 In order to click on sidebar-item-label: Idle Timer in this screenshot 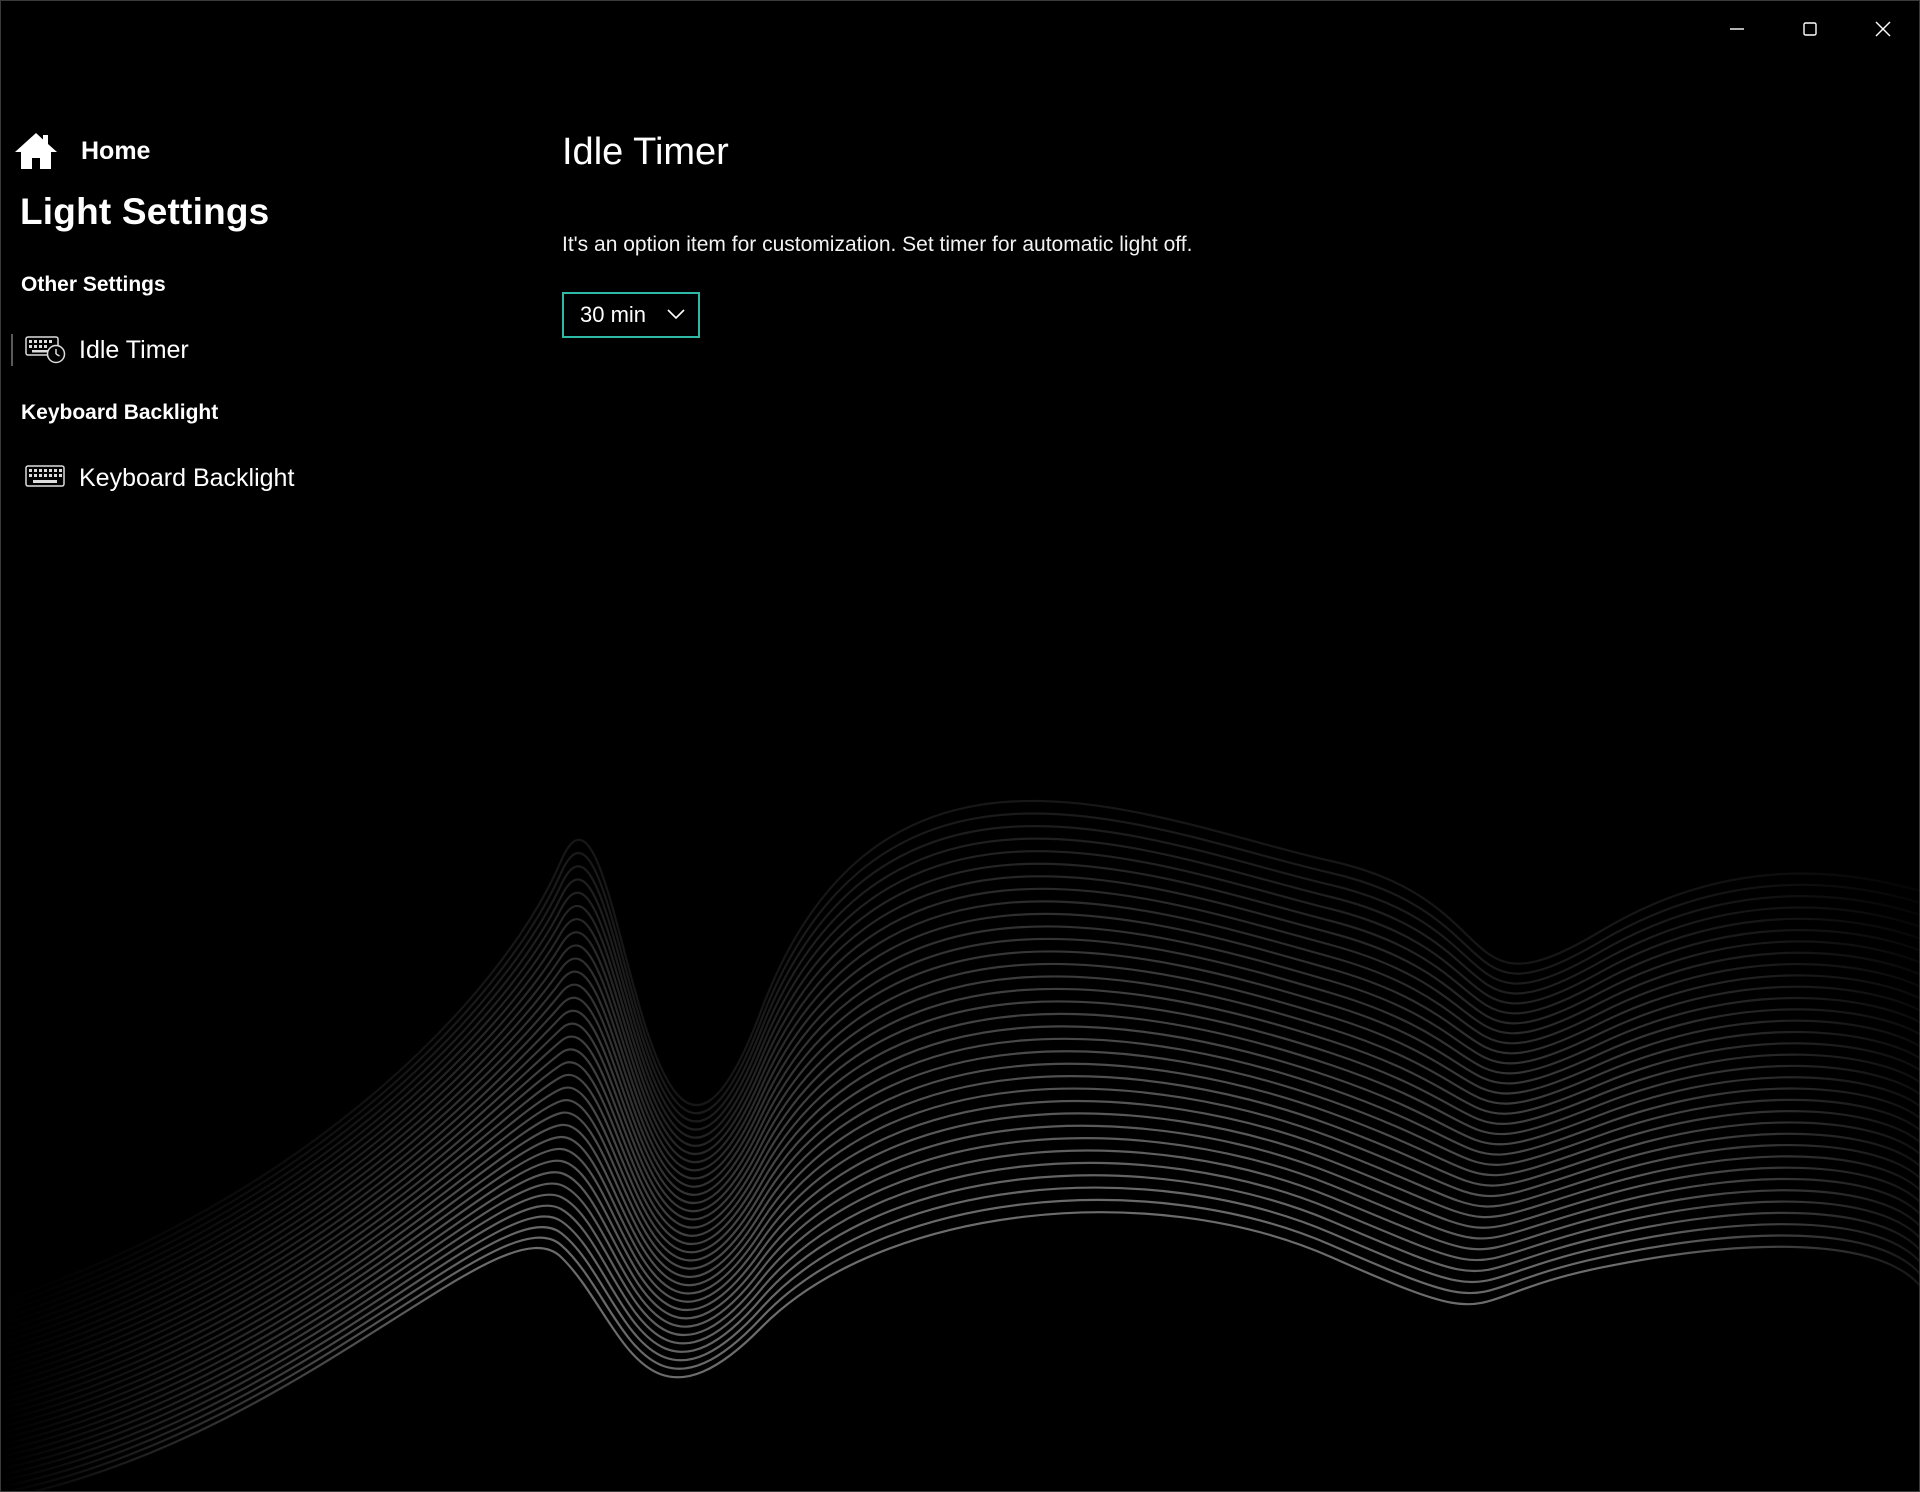, I will do `click(134, 349)`.